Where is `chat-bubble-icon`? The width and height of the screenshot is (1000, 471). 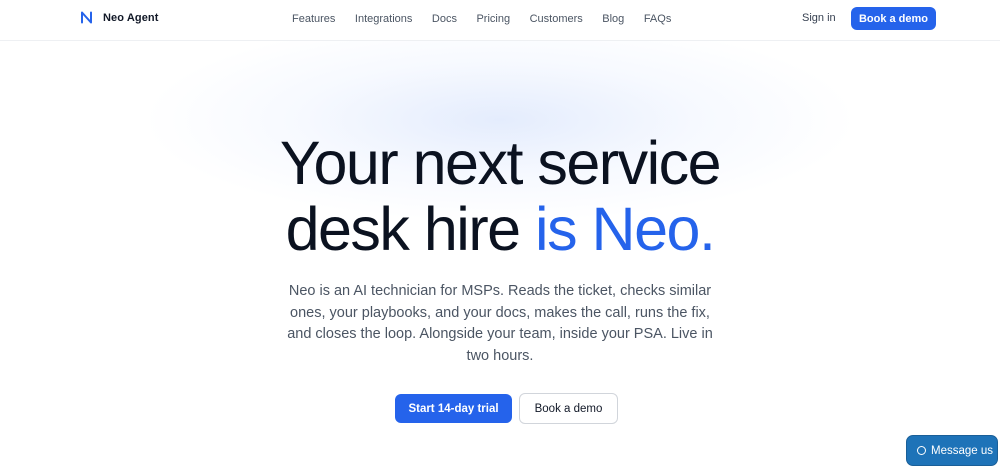
chat-bubble-icon is located at coordinates (921, 450).